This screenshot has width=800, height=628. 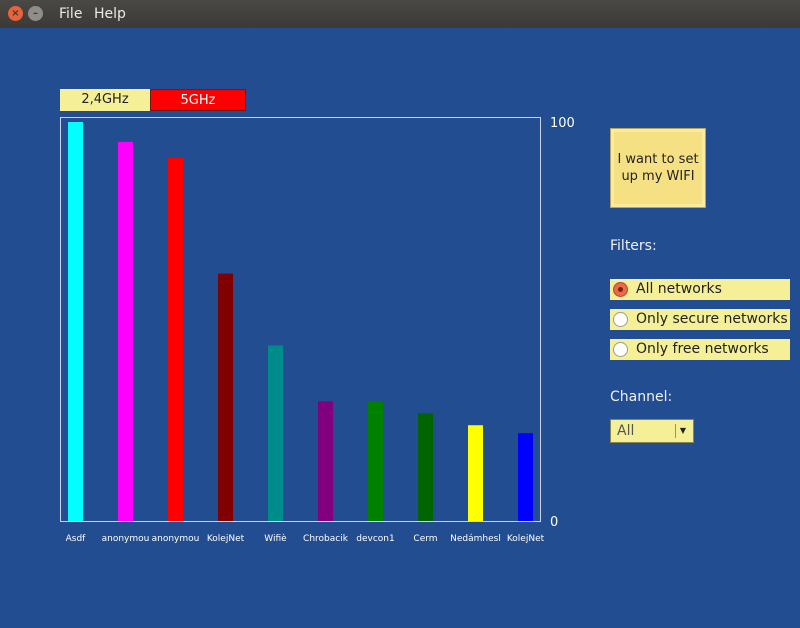 I want to click on filter-option-label: Only secure networks, so click(x=712, y=319).